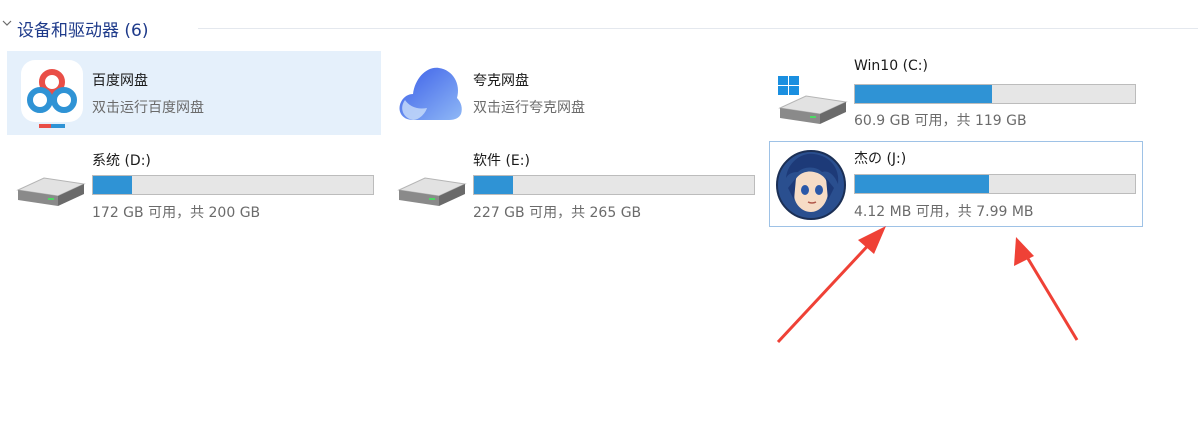 The image size is (1198, 425). Describe the element at coordinates (83, 31) in the screenshot. I see `group-title: 设备和驱动器 (6)` at that location.